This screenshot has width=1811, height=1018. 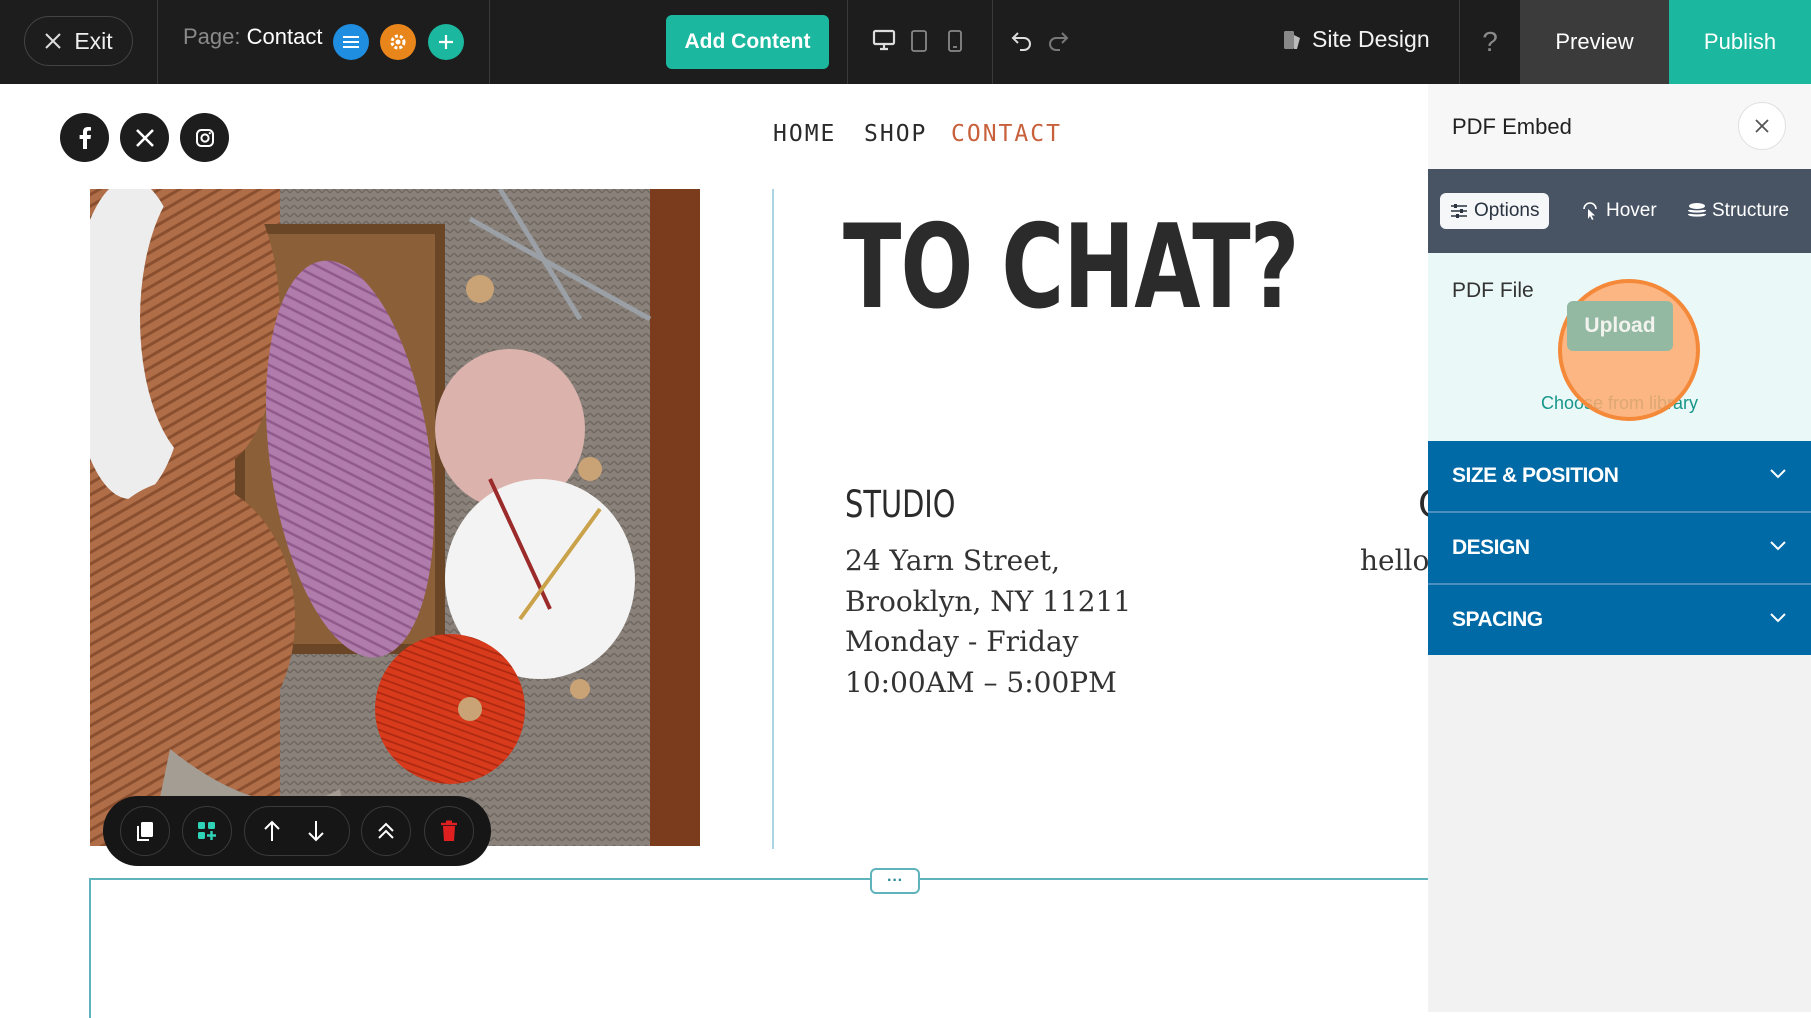 What do you see at coordinates (93, 40) in the screenshot?
I see `exit-label: Exit` at bounding box center [93, 40].